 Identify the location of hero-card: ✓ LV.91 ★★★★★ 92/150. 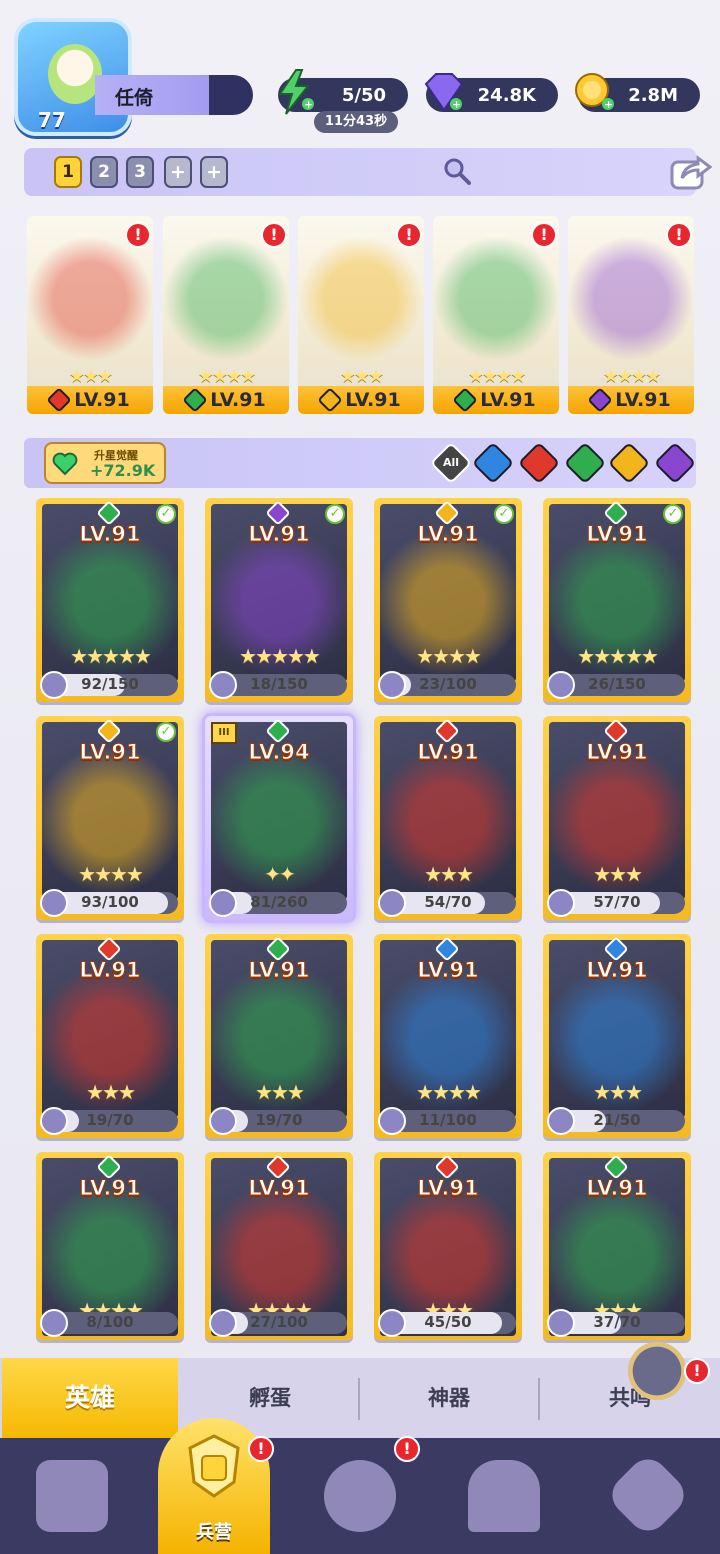
(110, 600).